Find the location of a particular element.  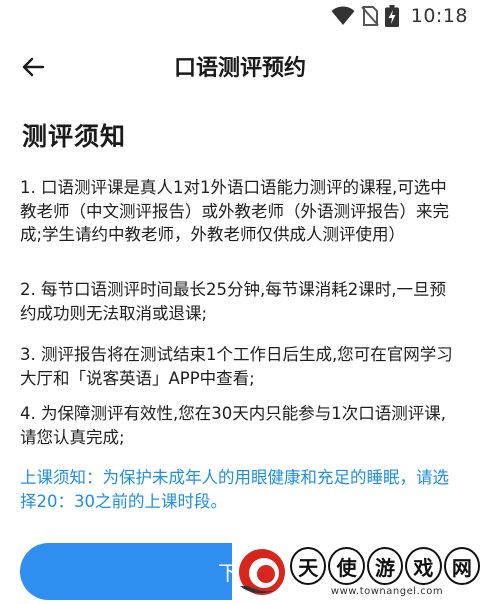

watermark-char: 游 is located at coordinates (385, 566).